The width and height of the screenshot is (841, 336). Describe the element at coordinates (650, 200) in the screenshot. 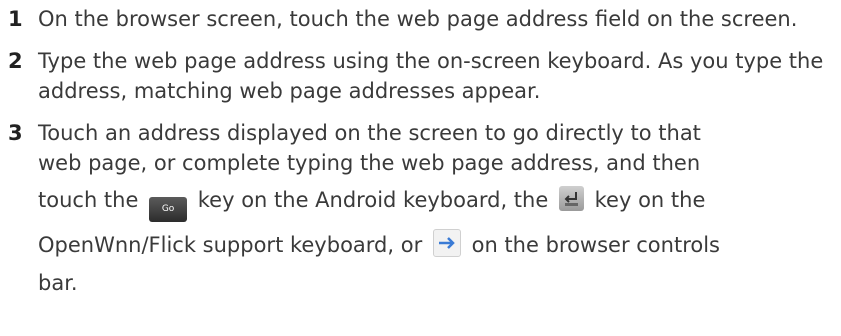

I see `step-text-fragment: key on the` at that location.